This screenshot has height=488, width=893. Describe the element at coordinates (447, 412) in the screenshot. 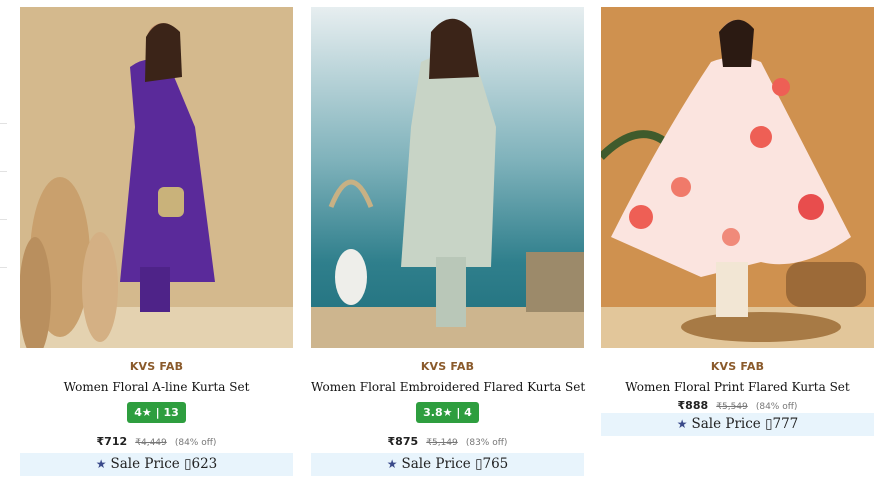

I see `rating-badge: 3.8★ | 4` at that location.